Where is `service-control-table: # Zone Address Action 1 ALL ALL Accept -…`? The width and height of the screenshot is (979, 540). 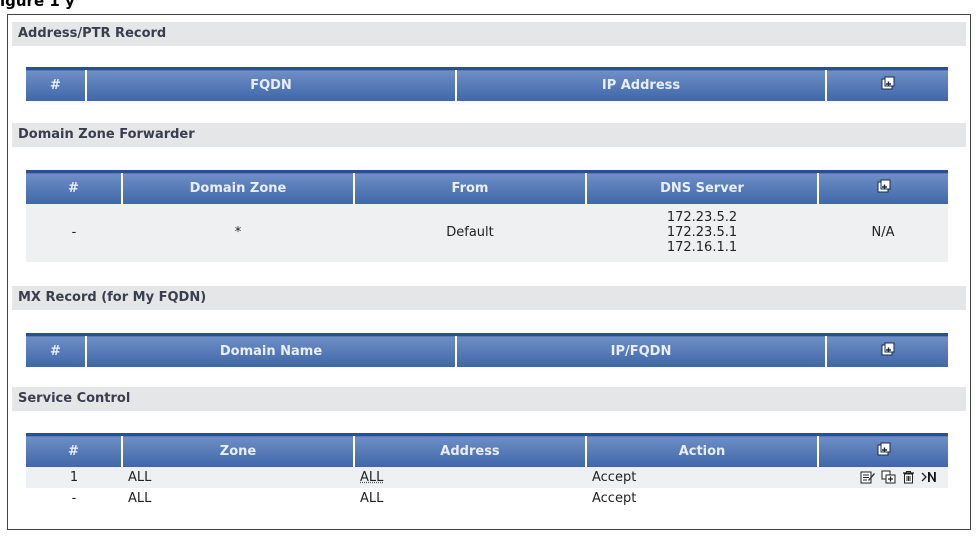
service-control-table: # Zone Address Action 1 ALL ALL Accept -… is located at coordinates (487, 471).